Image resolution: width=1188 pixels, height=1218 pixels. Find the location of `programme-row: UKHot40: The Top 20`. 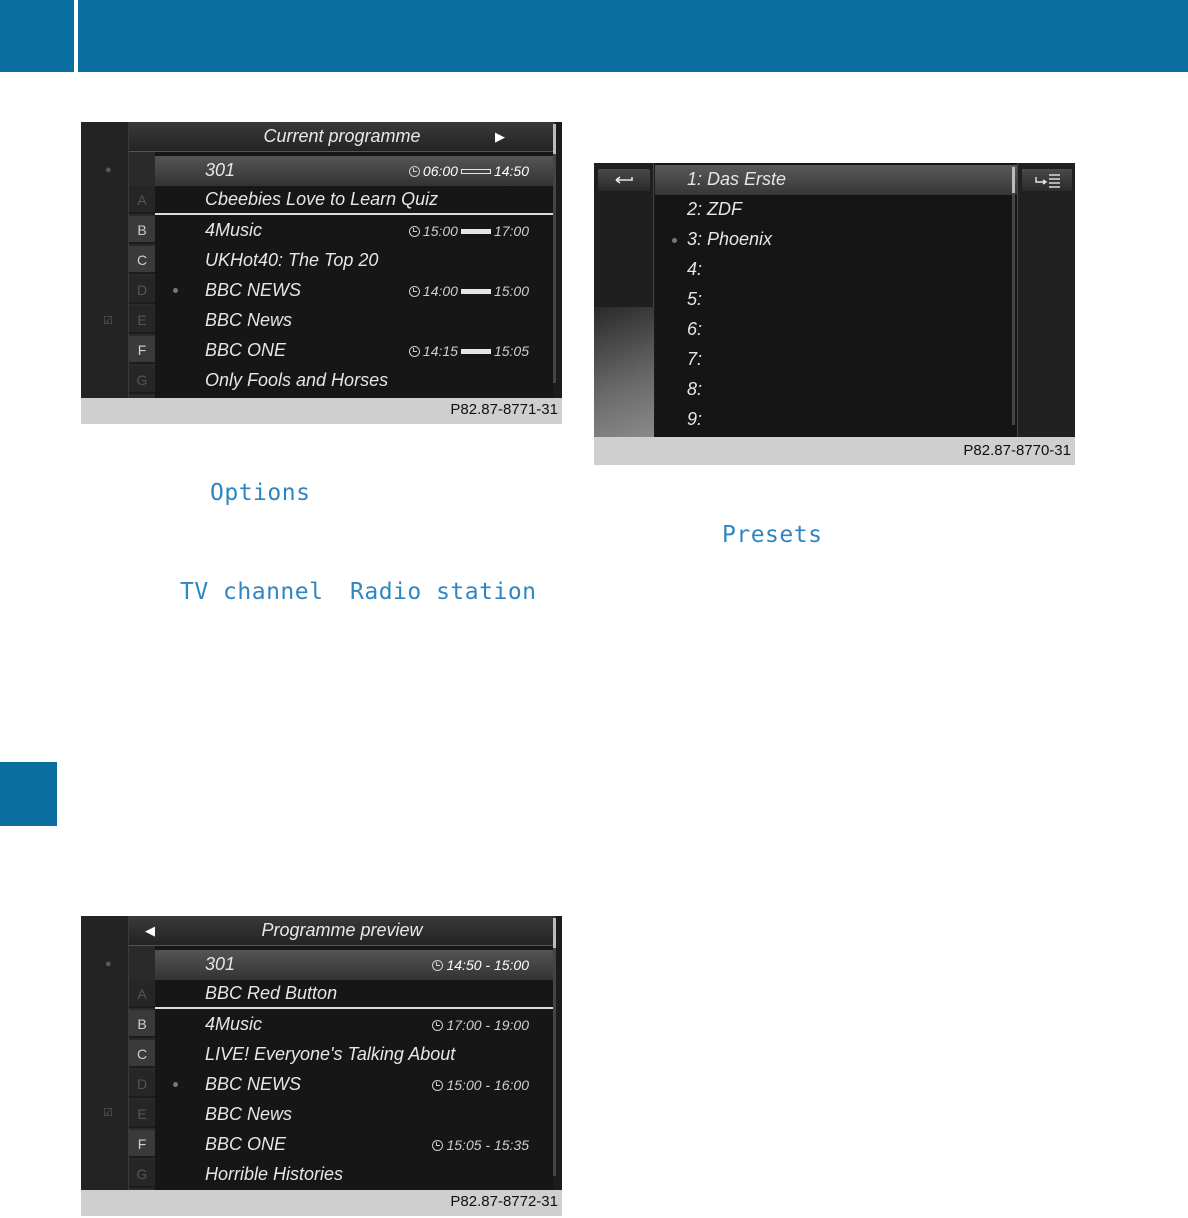

programme-row: UKHot40: The Top 20 is located at coordinates (354, 261).